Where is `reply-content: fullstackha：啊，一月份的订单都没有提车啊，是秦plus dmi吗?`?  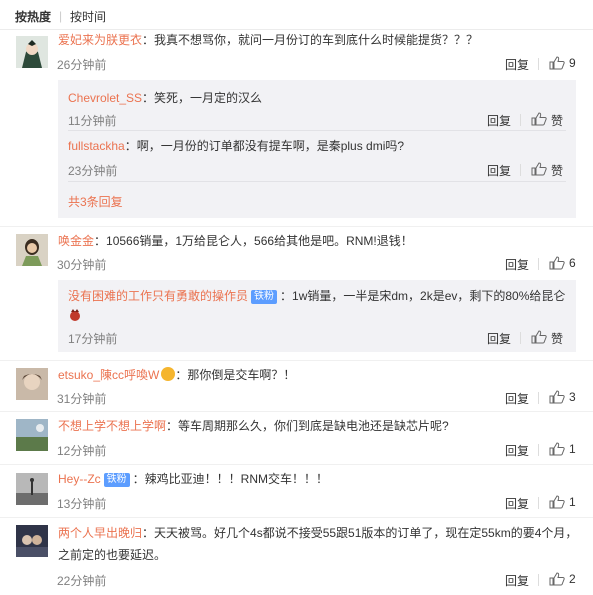 reply-content: fullstackha：啊，一月份的订单都没有提车啊，是秦plus dmi吗? is located at coordinates (317, 146).